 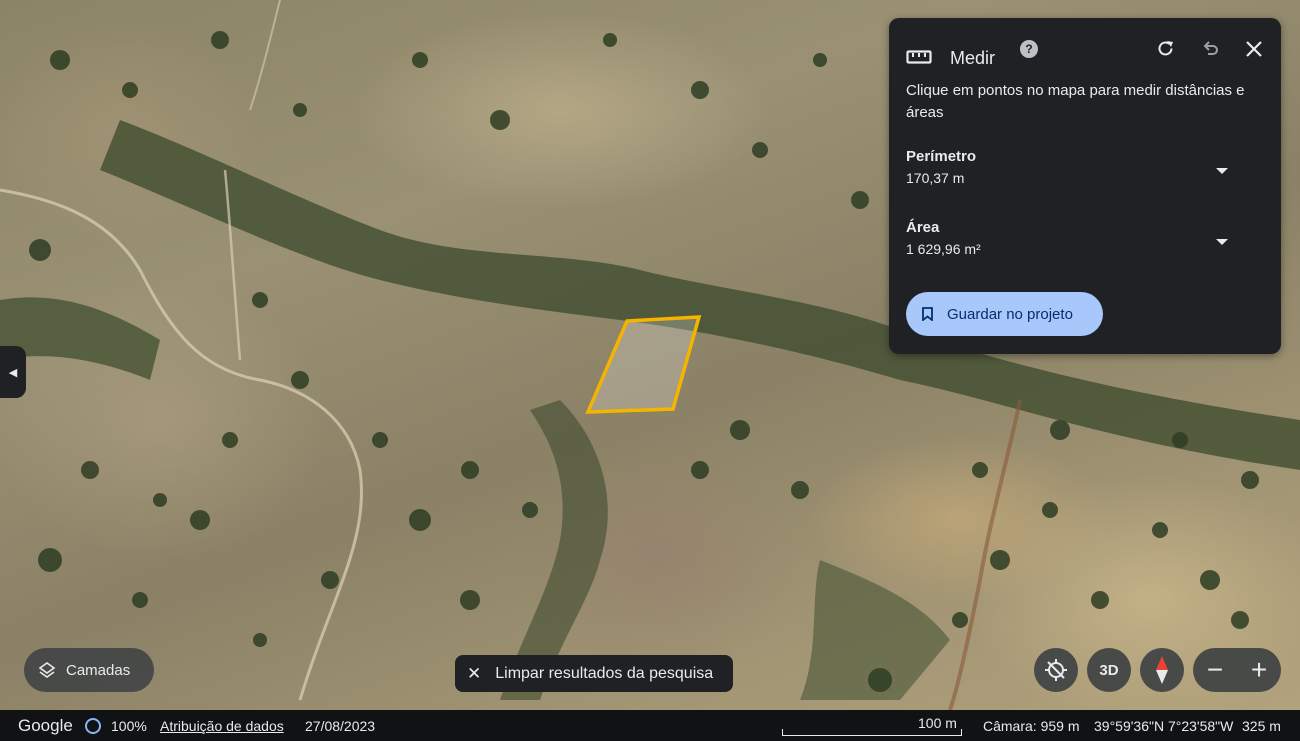 I want to click on perimeter-value: 170,37 m, so click(x=935, y=178).